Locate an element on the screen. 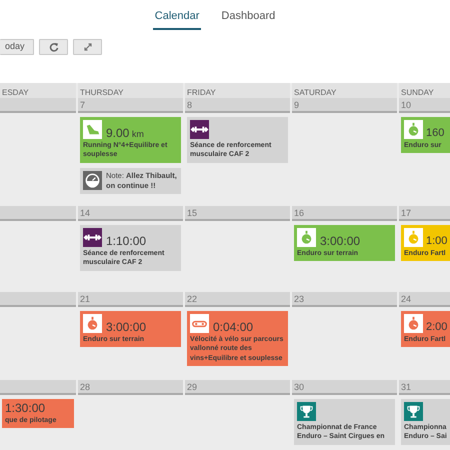 The height and width of the screenshot is (450, 450). gauge-icon is located at coordinates (92, 180).